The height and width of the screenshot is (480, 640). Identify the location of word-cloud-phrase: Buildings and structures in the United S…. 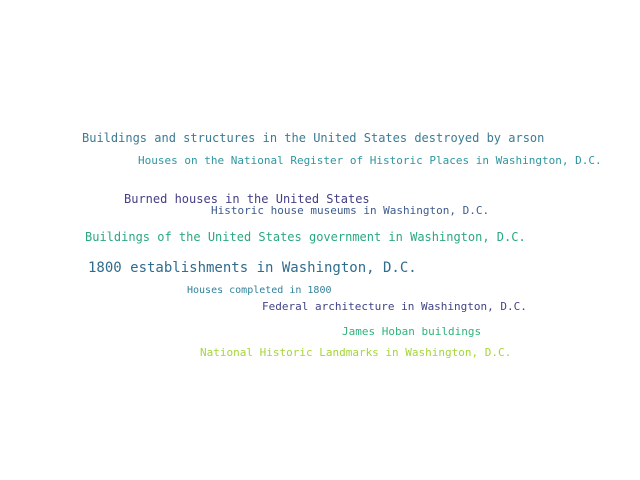
(313, 138).